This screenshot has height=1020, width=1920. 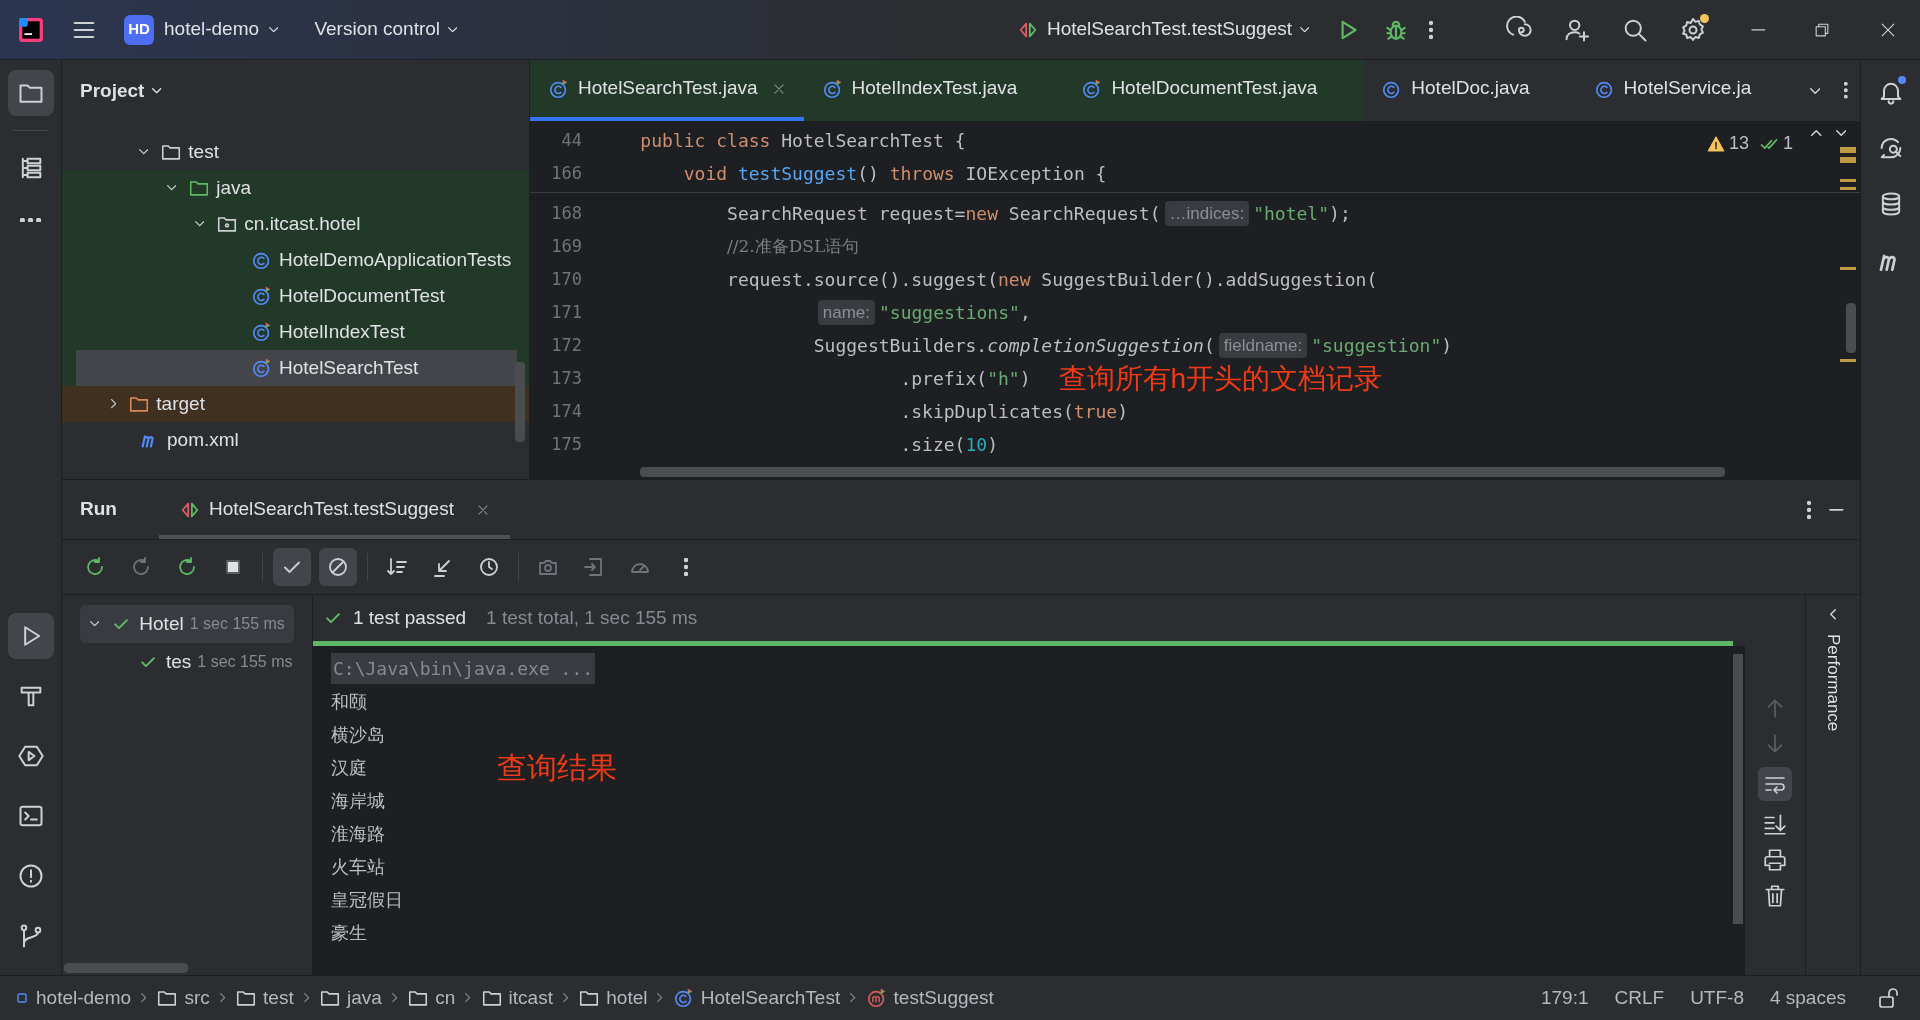 I want to click on run-configuration-selector: HotelSearchTest.testSuggest, so click(x=1163, y=29).